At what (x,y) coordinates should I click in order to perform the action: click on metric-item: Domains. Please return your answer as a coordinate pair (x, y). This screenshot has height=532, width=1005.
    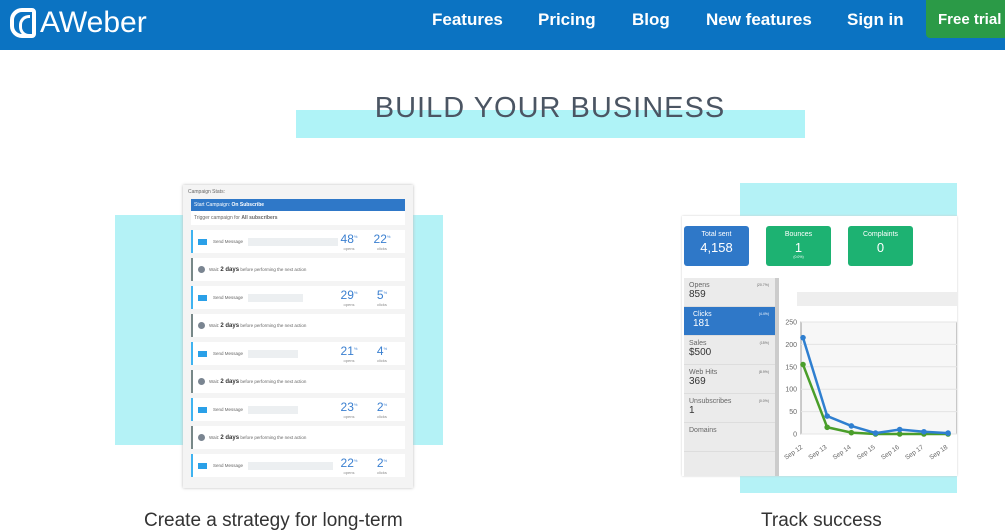
    Looking at the image, I should click on (729, 437).